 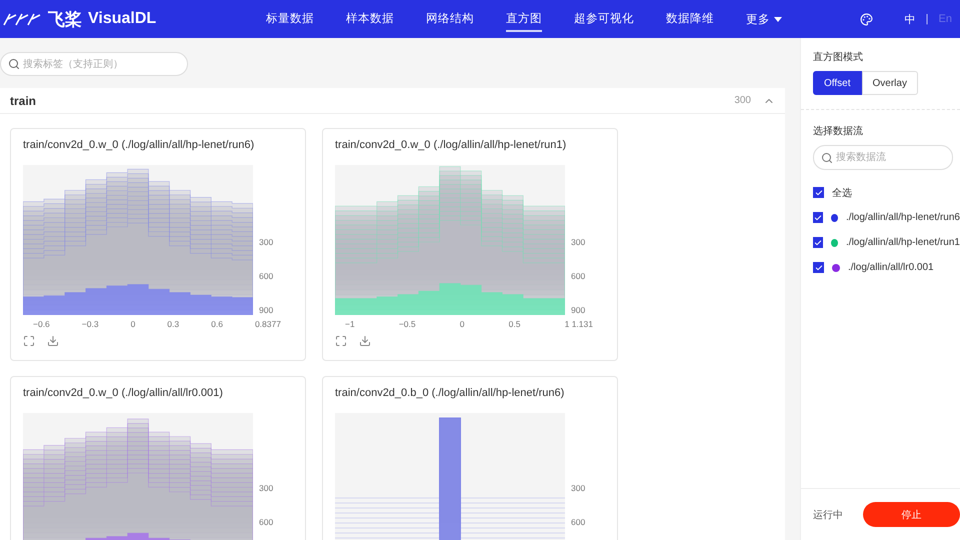 I want to click on axis-tick-label: 0.3, so click(x=173, y=324).